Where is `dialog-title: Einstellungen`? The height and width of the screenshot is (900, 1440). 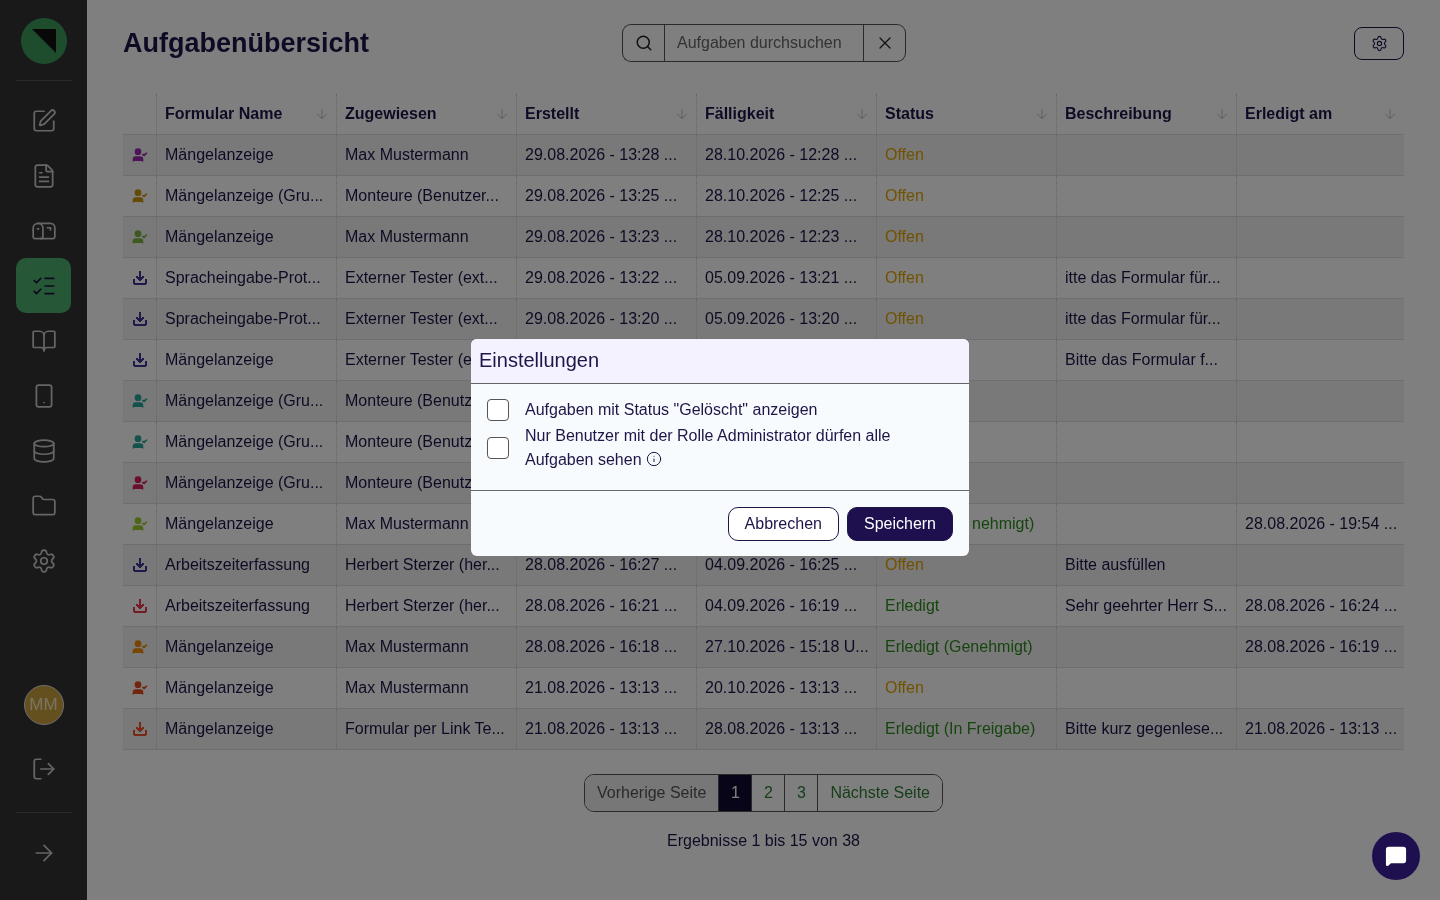 dialog-title: Einstellungen is located at coordinates (540, 360).